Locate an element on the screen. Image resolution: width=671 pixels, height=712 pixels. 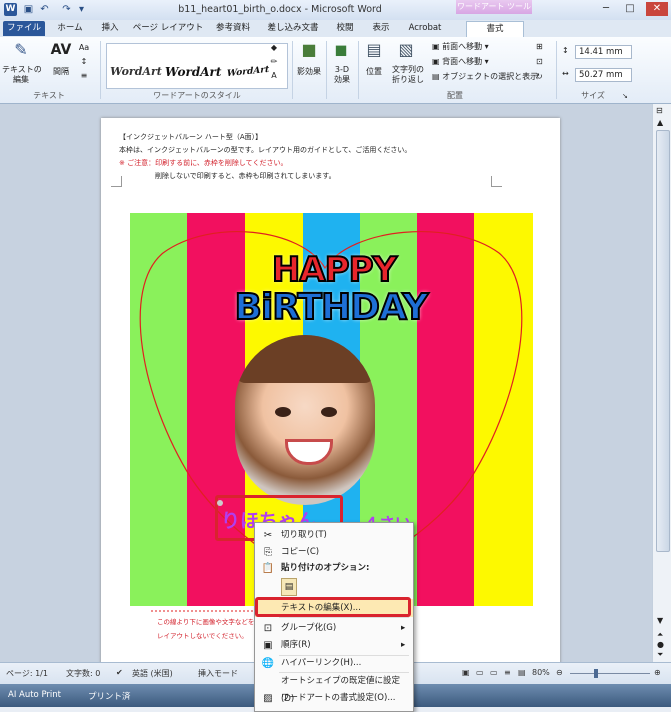
3d-icon: ◼ is located at coordinates (341, 49).